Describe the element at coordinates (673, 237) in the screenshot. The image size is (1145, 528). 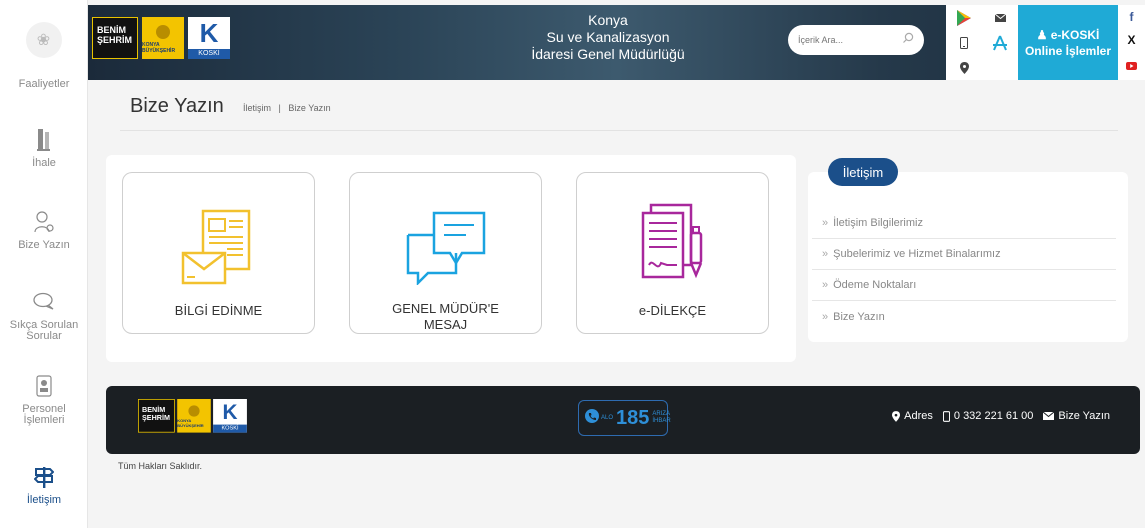
I see `document-pen-icon` at that location.